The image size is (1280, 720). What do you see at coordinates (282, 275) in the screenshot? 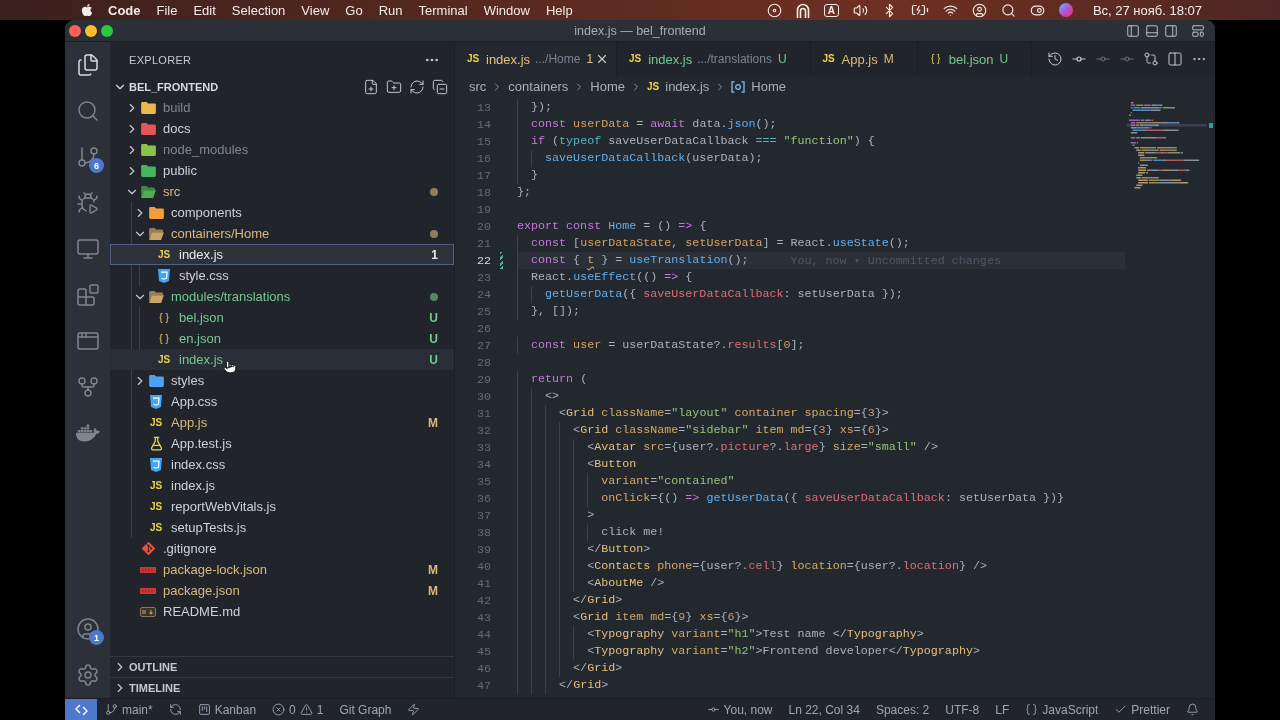
I see `tree-item: style.css` at bounding box center [282, 275].